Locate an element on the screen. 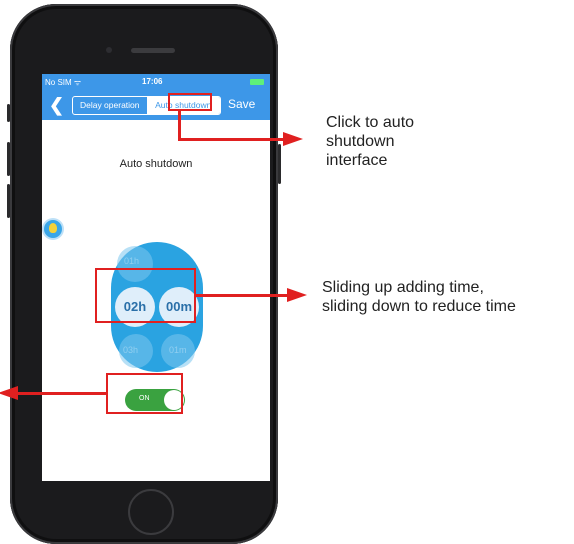  callout-line-top-vertical is located at coordinates (179, 126).